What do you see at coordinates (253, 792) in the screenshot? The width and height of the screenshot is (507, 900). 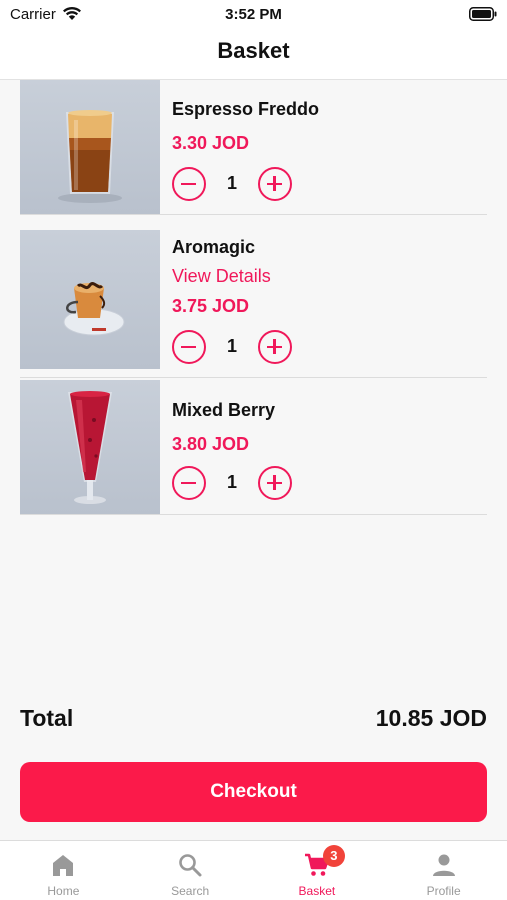 I see `checkout-button: Checkout` at bounding box center [253, 792].